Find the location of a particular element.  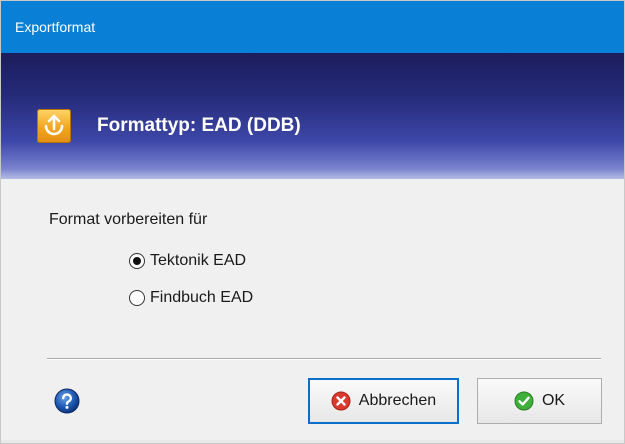

checkmark-icon is located at coordinates (524, 401).